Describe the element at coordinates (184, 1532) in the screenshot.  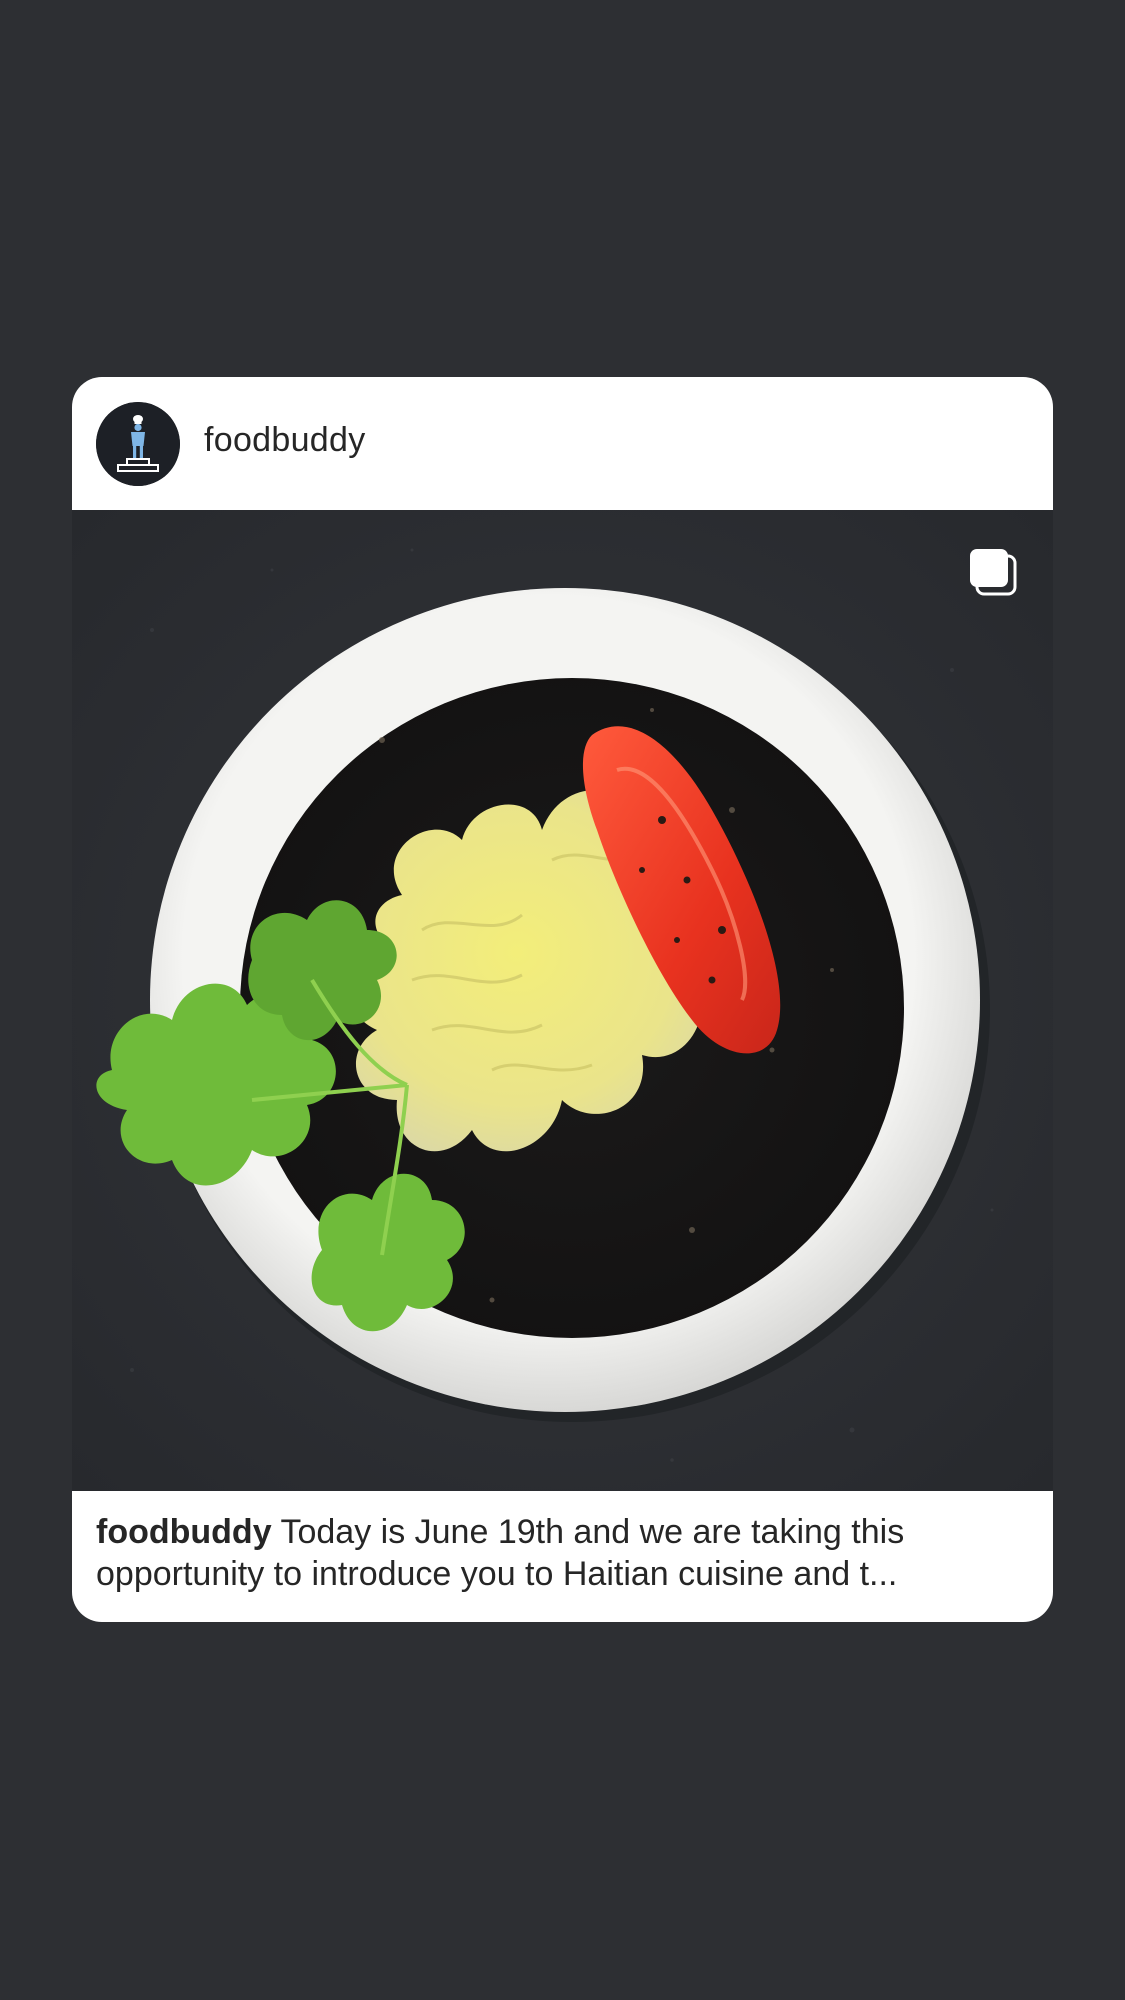
I see `caption-username: foodbuddy` at that location.